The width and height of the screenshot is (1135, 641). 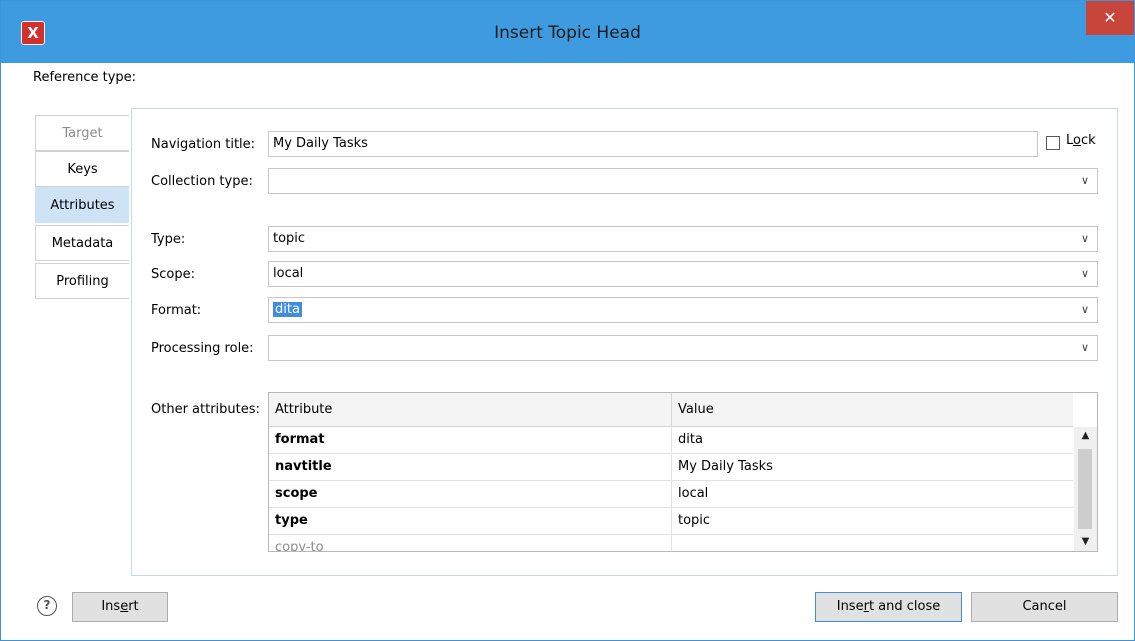 What do you see at coordinates (202, 348) in the screenshot?
I see `processing-role-label: Processing role:` at bounding box center [202, 348].